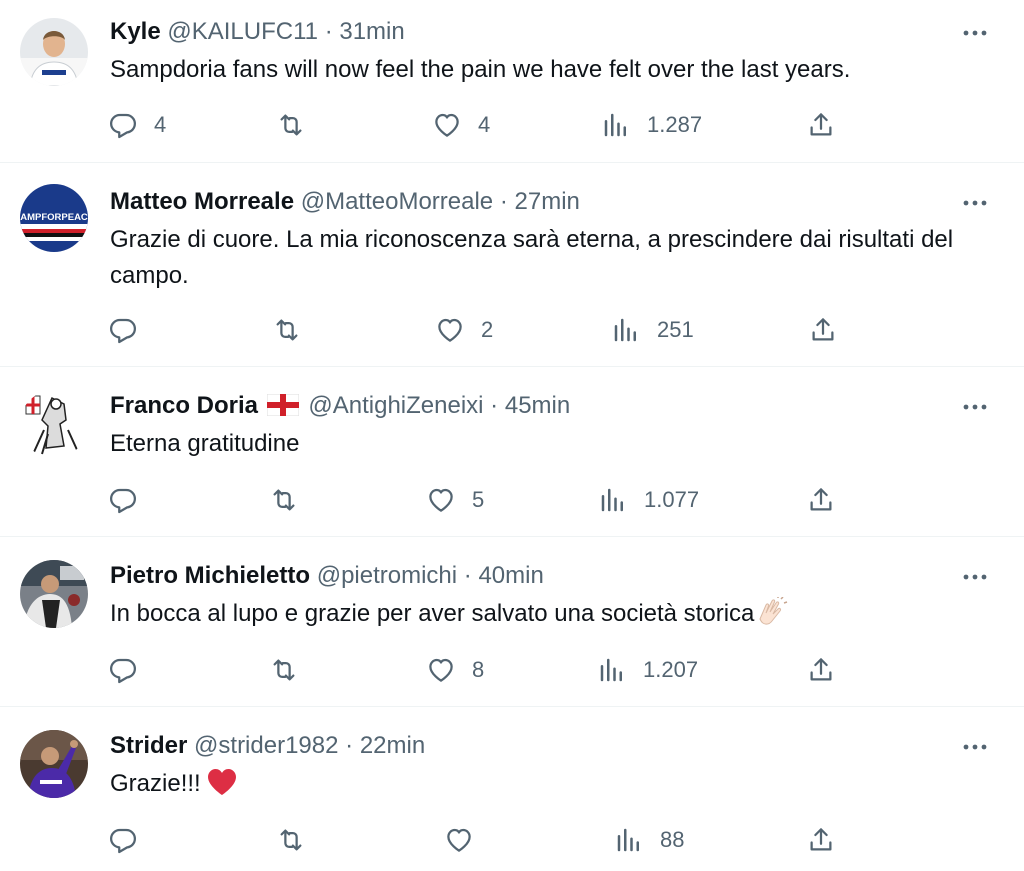  Describe the element at coordinates (512, 330) in the screenshot. I see `action-bar: 2 251` at that location.